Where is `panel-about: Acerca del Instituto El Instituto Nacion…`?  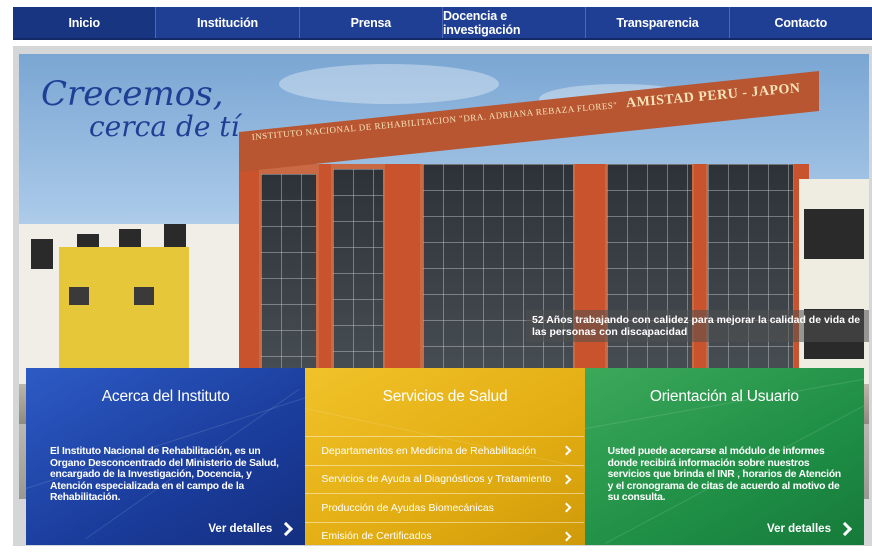
panel-about: Acerca del Instituto El Instituto Nacion… is located at coordinates (166, 456).